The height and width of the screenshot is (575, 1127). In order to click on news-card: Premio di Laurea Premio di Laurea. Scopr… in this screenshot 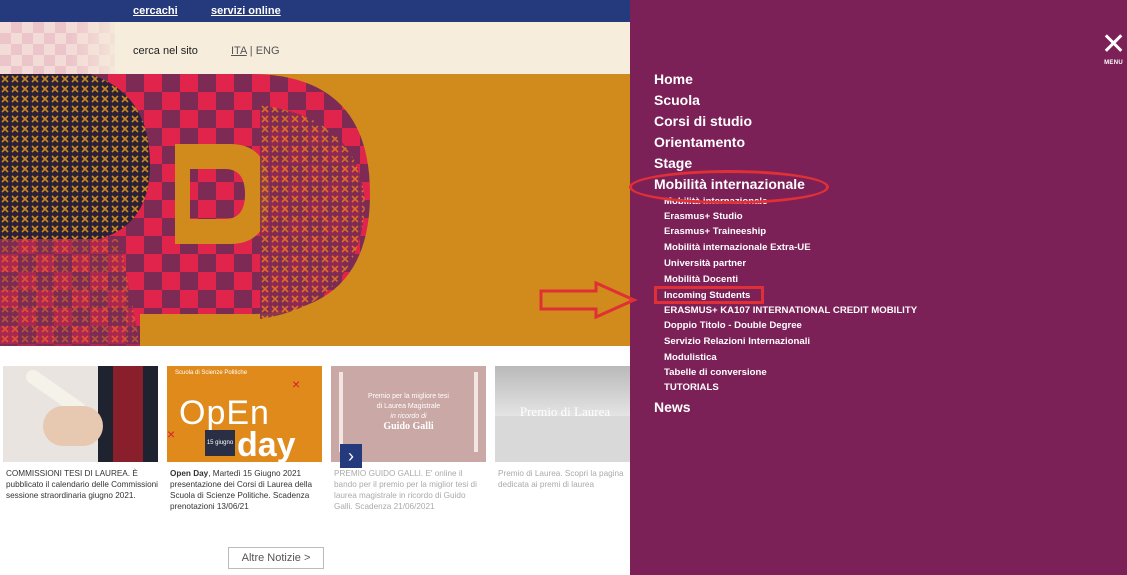, I will do `click(572, 428)`.